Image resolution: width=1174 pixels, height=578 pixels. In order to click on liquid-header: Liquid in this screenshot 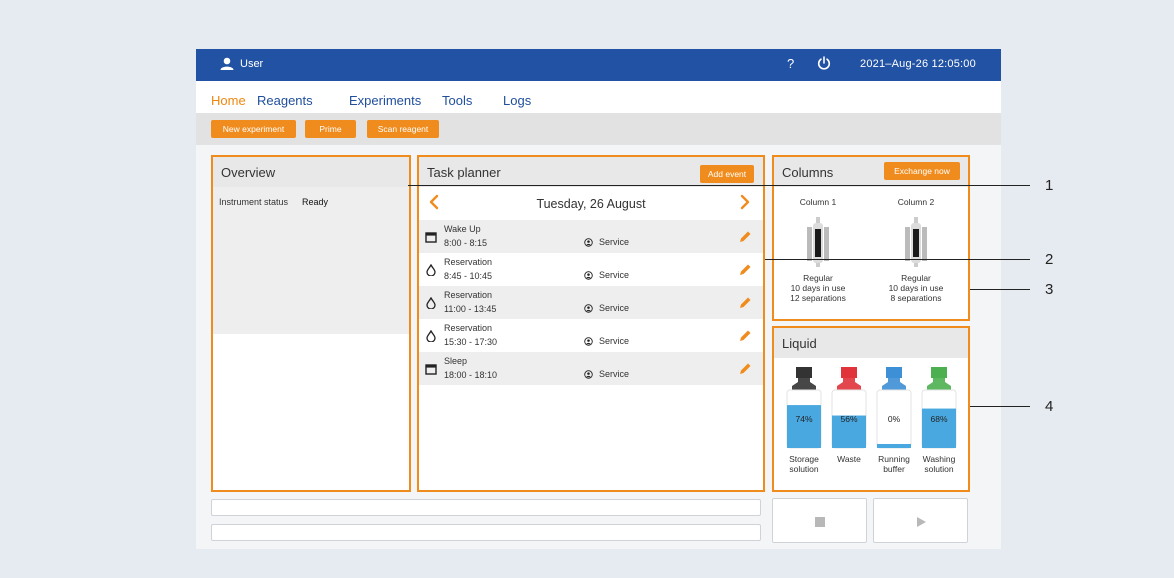, I will do `click(871, 343)`.